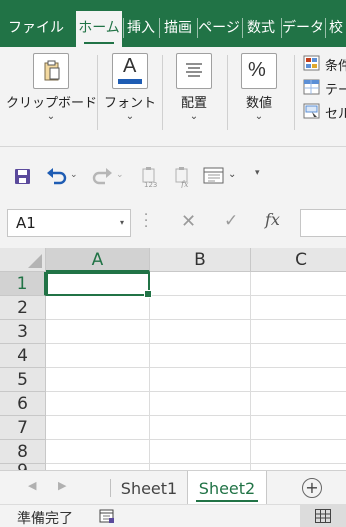 Image resolution: width=346 pixels, height=527 pixels. Describe the element at coordinates (23, 428) in the screenshot. I see `row-header-7: 7` at that location.